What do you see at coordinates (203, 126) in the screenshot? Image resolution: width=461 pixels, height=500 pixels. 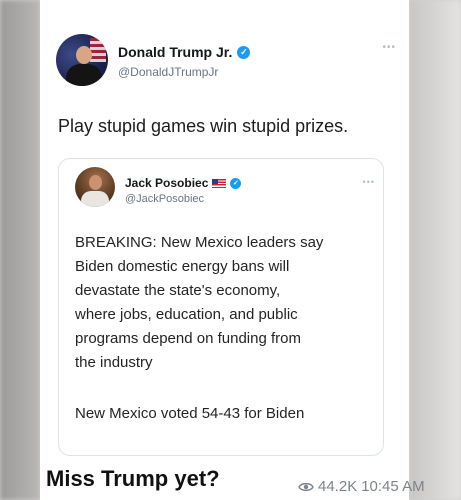 I see `tweet-text: Play stupid games win stupid prizes.` at bounding box center [203, 126].